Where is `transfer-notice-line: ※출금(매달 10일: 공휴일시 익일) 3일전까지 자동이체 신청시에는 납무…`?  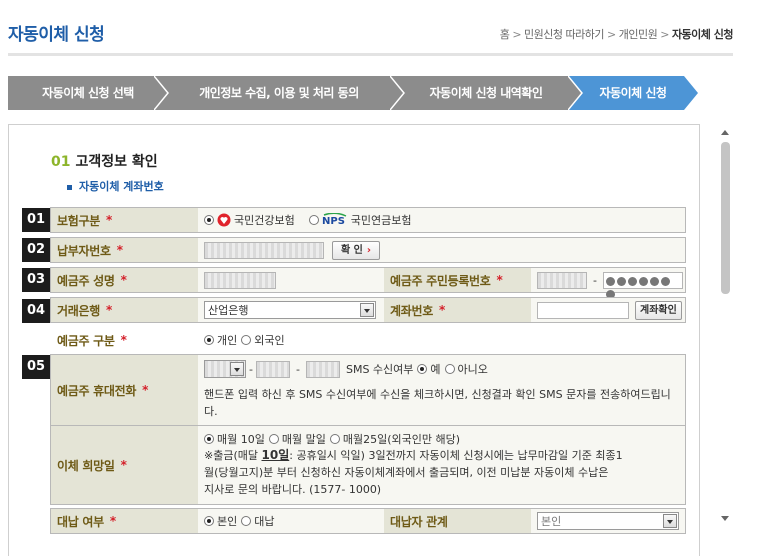 transfer-notice-line: ※출금(매달 10일: 공휴일시 익일) 3일전까지 자동이체 신청시에는 납무… is located at coordinates (444, 455).